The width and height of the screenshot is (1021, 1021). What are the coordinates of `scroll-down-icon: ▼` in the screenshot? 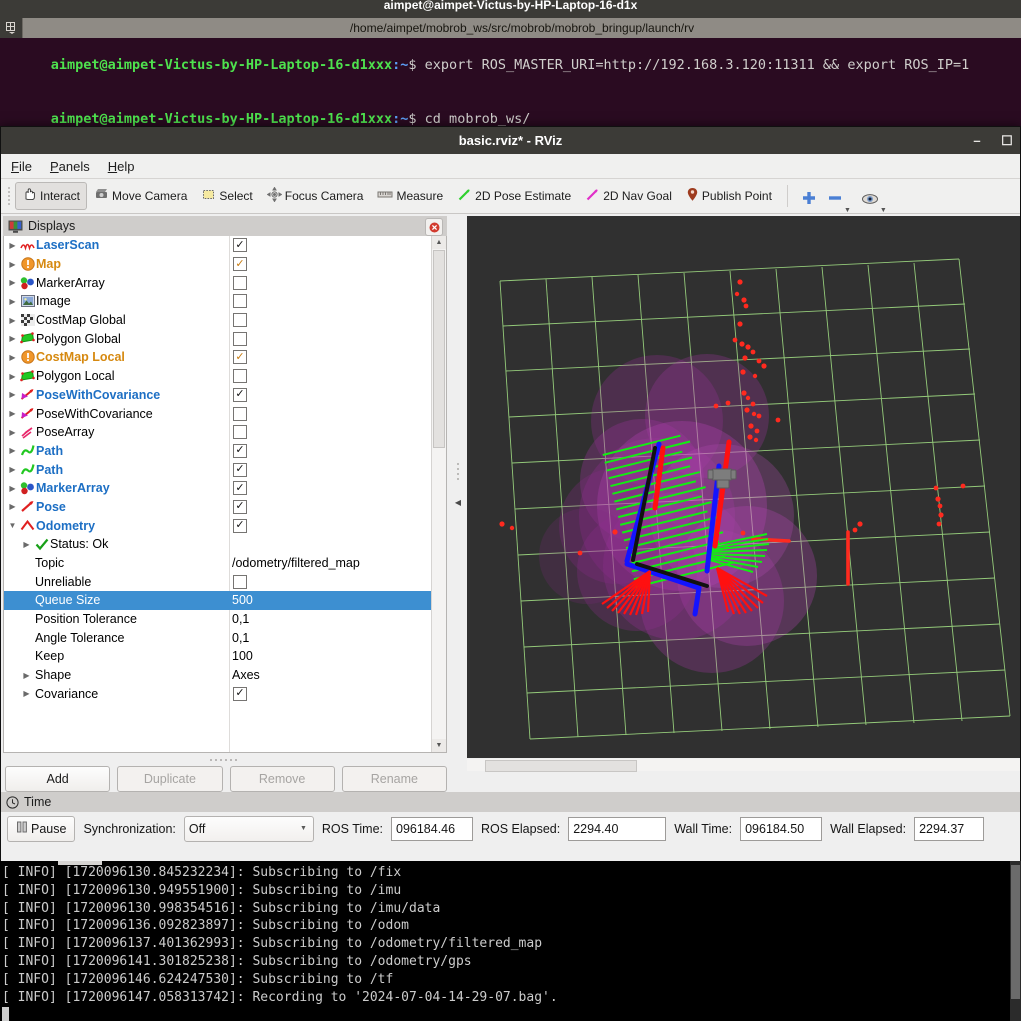 It's located at (439, 745).